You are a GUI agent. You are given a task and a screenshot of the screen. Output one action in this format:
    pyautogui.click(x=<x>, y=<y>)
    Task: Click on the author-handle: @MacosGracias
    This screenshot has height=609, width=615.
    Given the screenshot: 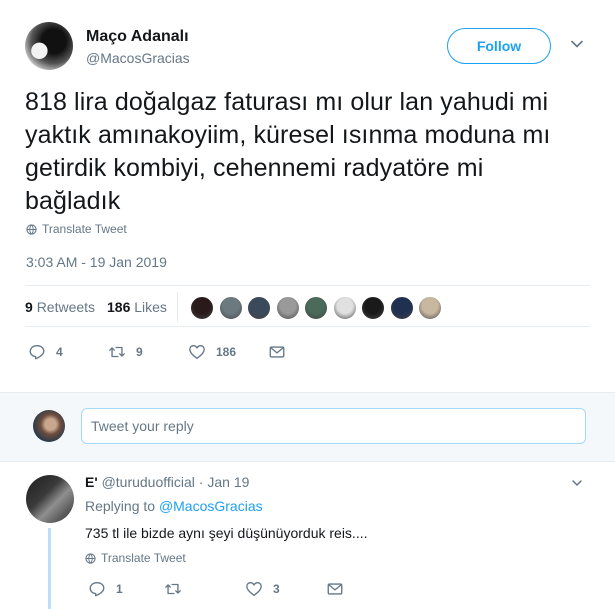 What is the action you would take?
    pyautogui.click(x=138, y=58)
    